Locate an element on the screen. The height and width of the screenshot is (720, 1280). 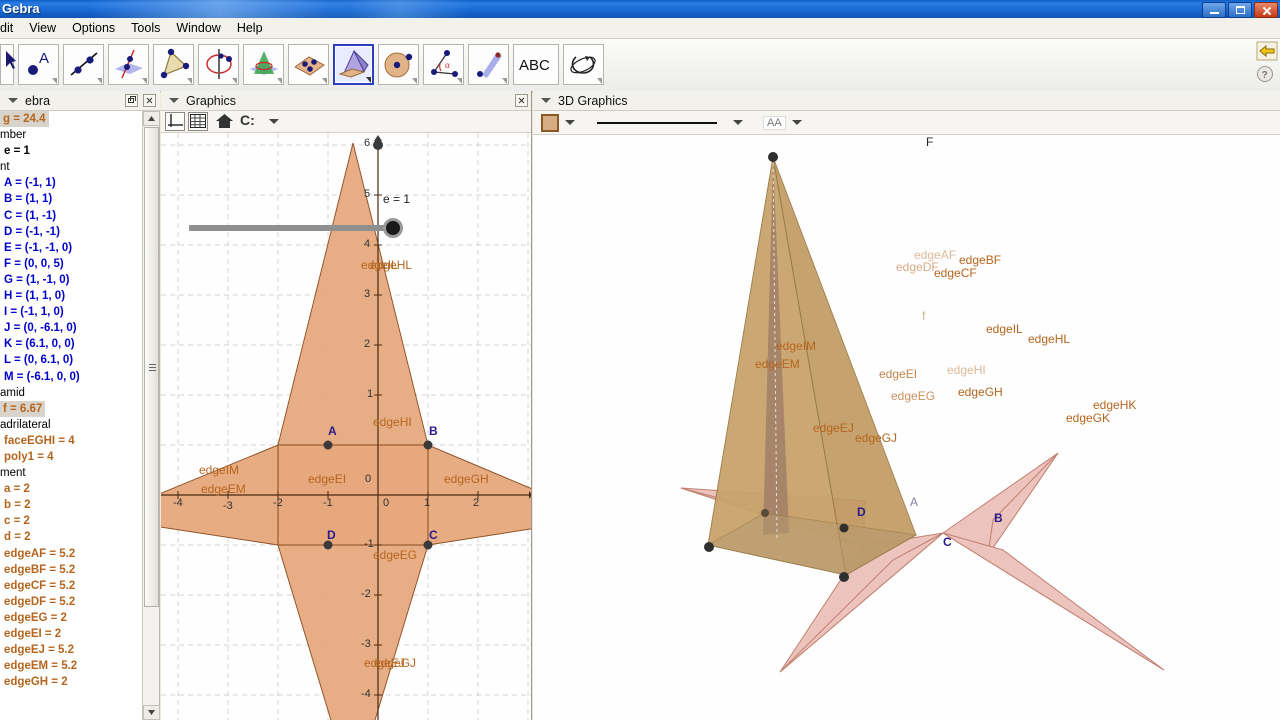
algebra-object-row: faceEGHI = 4 is located at coordinates (70, 441).